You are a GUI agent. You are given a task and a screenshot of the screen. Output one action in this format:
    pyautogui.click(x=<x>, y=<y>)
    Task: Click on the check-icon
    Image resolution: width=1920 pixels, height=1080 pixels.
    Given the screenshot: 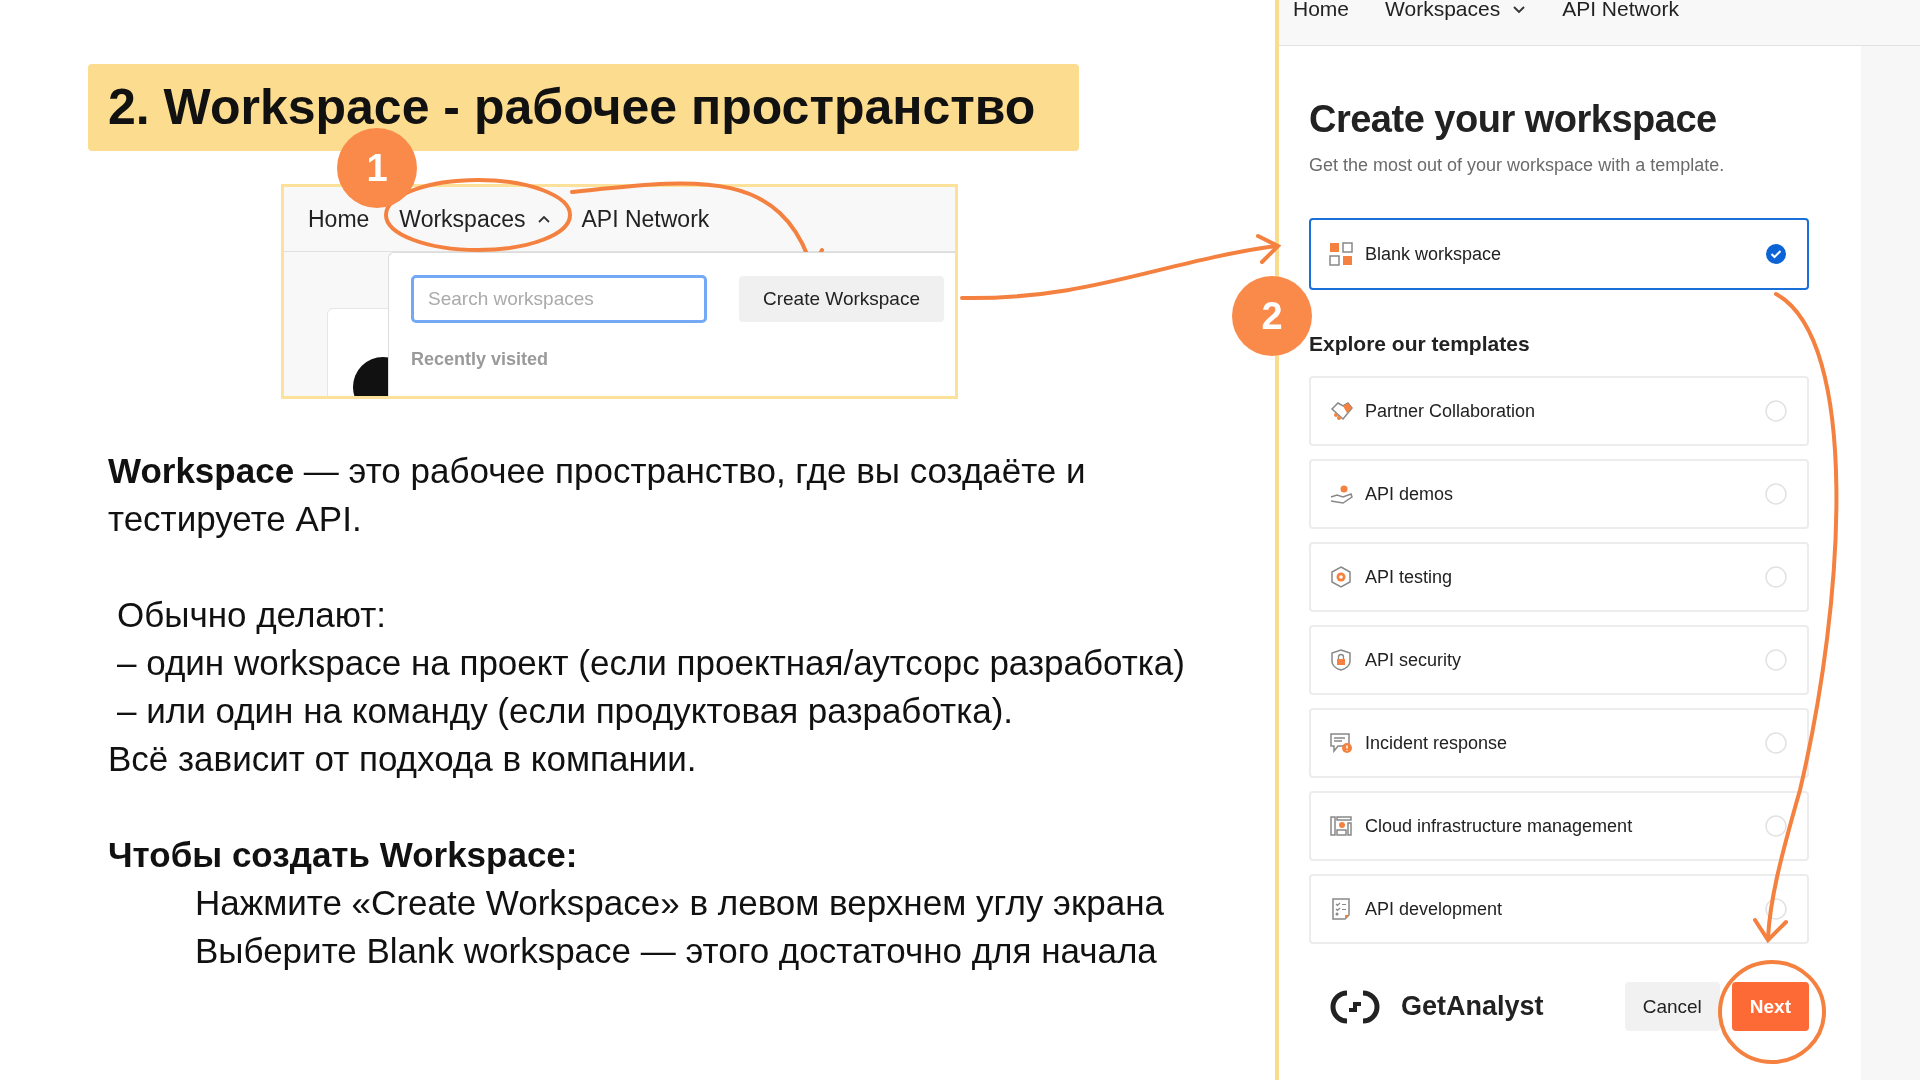 What is the action you would take?
    pyautogui.click(x=1776, y=254)
    